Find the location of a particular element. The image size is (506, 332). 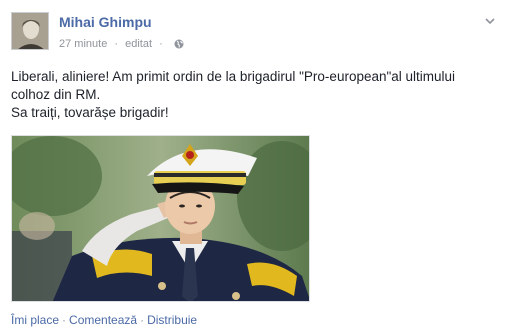

share-button: Distribuie is located at coordinates (172, 320).